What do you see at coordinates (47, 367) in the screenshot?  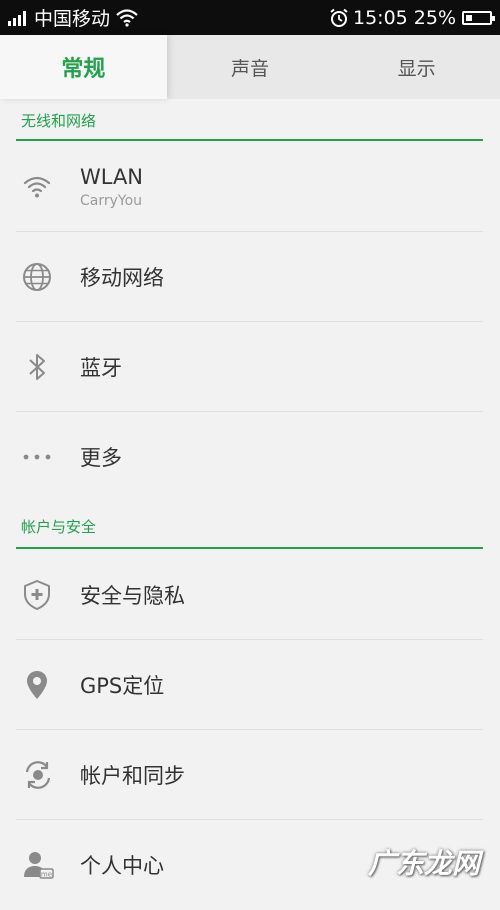 I see `bluetooth-icon` at bounding box center [47, 367].